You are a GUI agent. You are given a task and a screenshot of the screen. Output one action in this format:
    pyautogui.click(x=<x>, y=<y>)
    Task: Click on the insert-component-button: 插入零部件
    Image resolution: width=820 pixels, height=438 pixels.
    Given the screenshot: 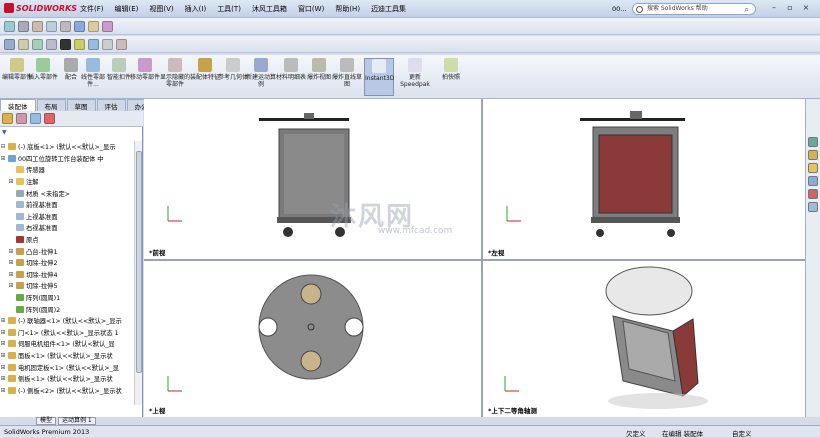 What is the action you would take?
    pyautogui.click(x=43, y=69)
    